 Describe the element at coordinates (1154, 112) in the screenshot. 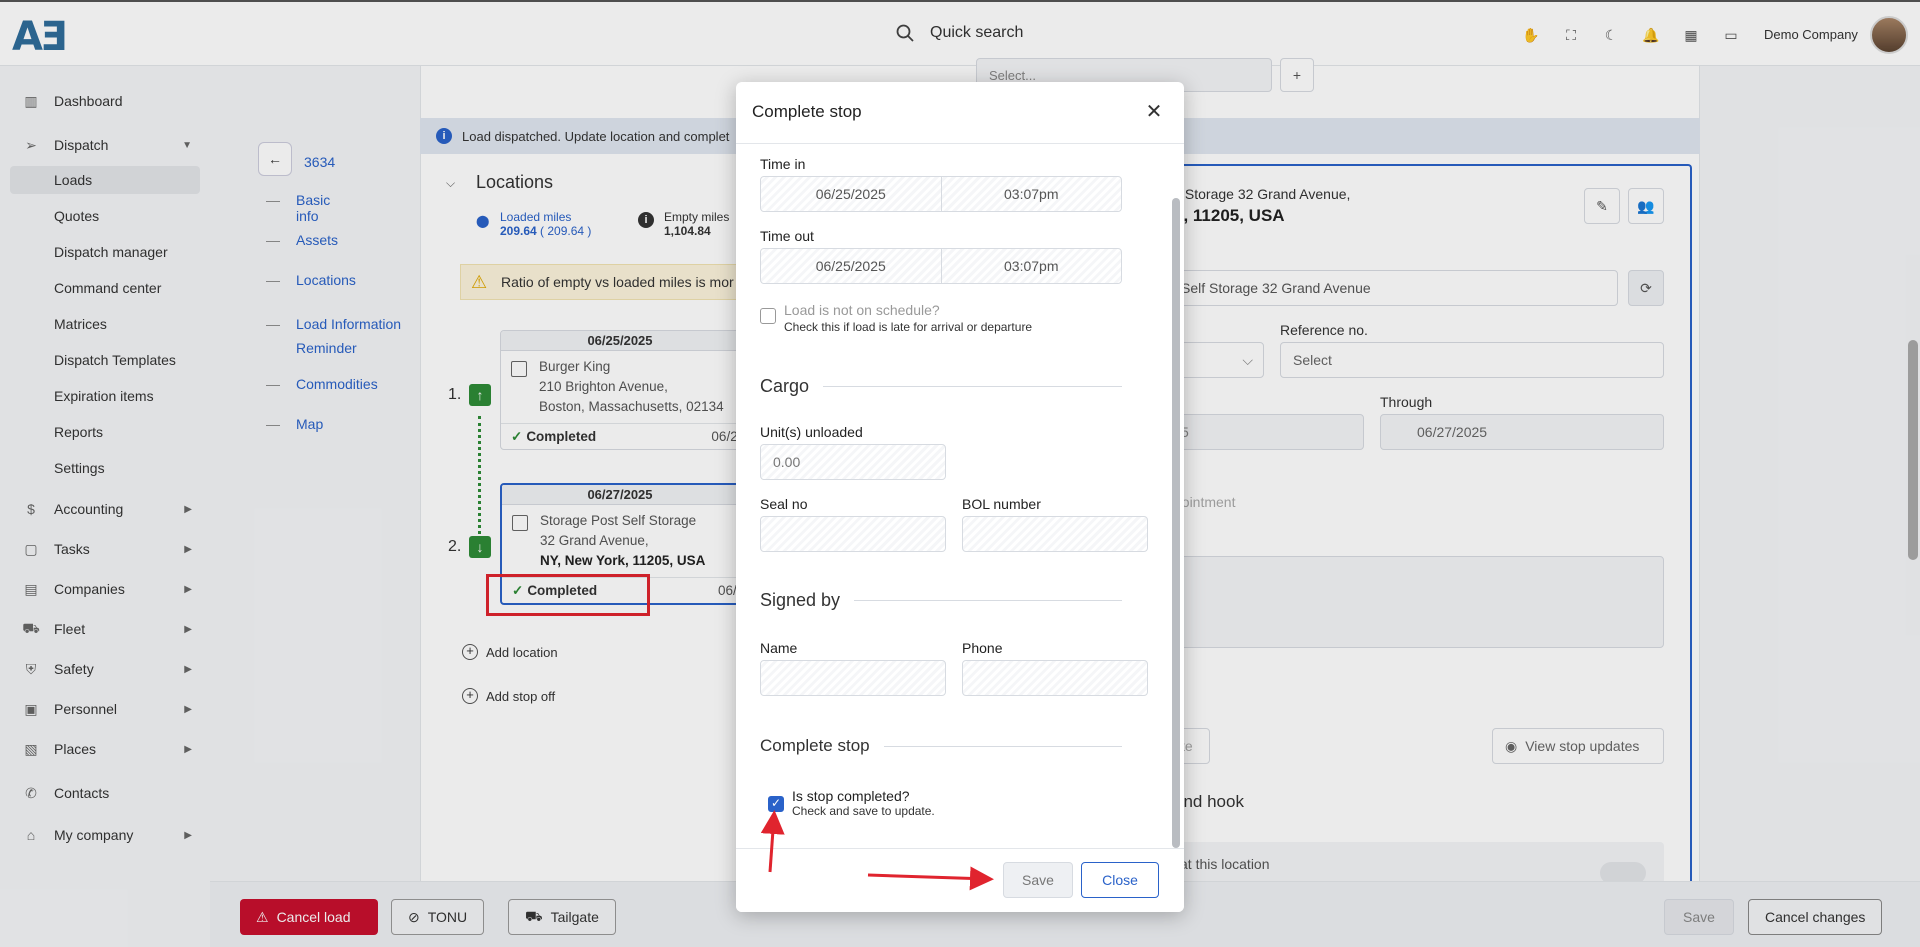

I see `close-icon: ✕` at that location.